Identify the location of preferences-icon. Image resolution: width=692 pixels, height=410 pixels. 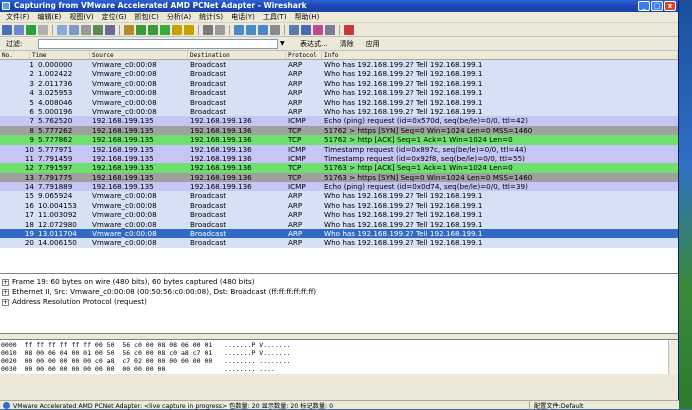
(330, 29).